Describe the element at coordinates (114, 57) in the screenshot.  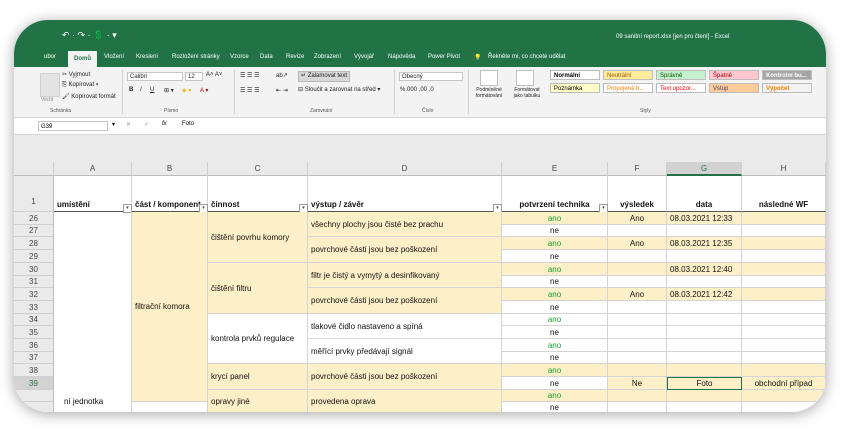
I see `tab-insert: Vložení` at that location.